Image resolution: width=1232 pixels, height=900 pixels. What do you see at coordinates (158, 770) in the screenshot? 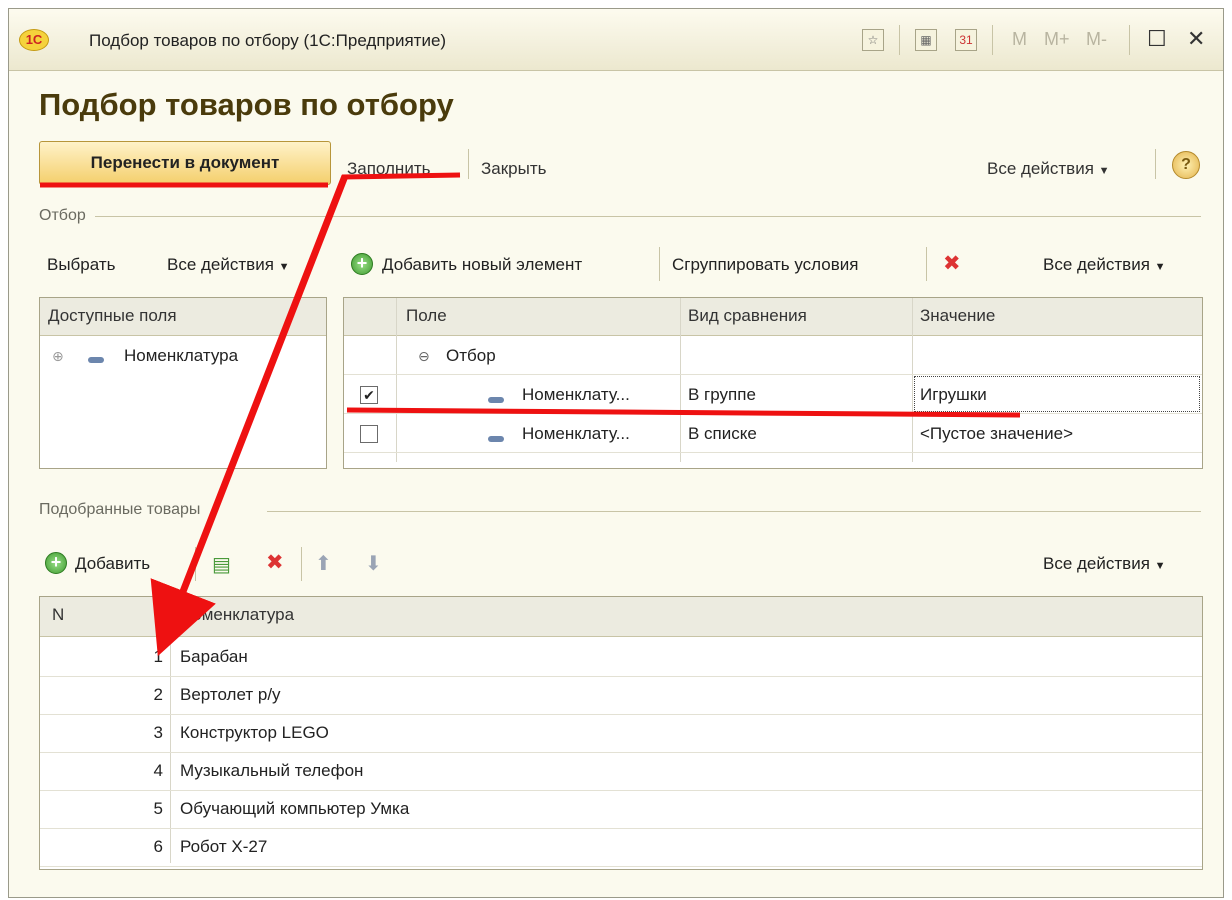
I see `row-number: 4` at bounding box center [158, 770].